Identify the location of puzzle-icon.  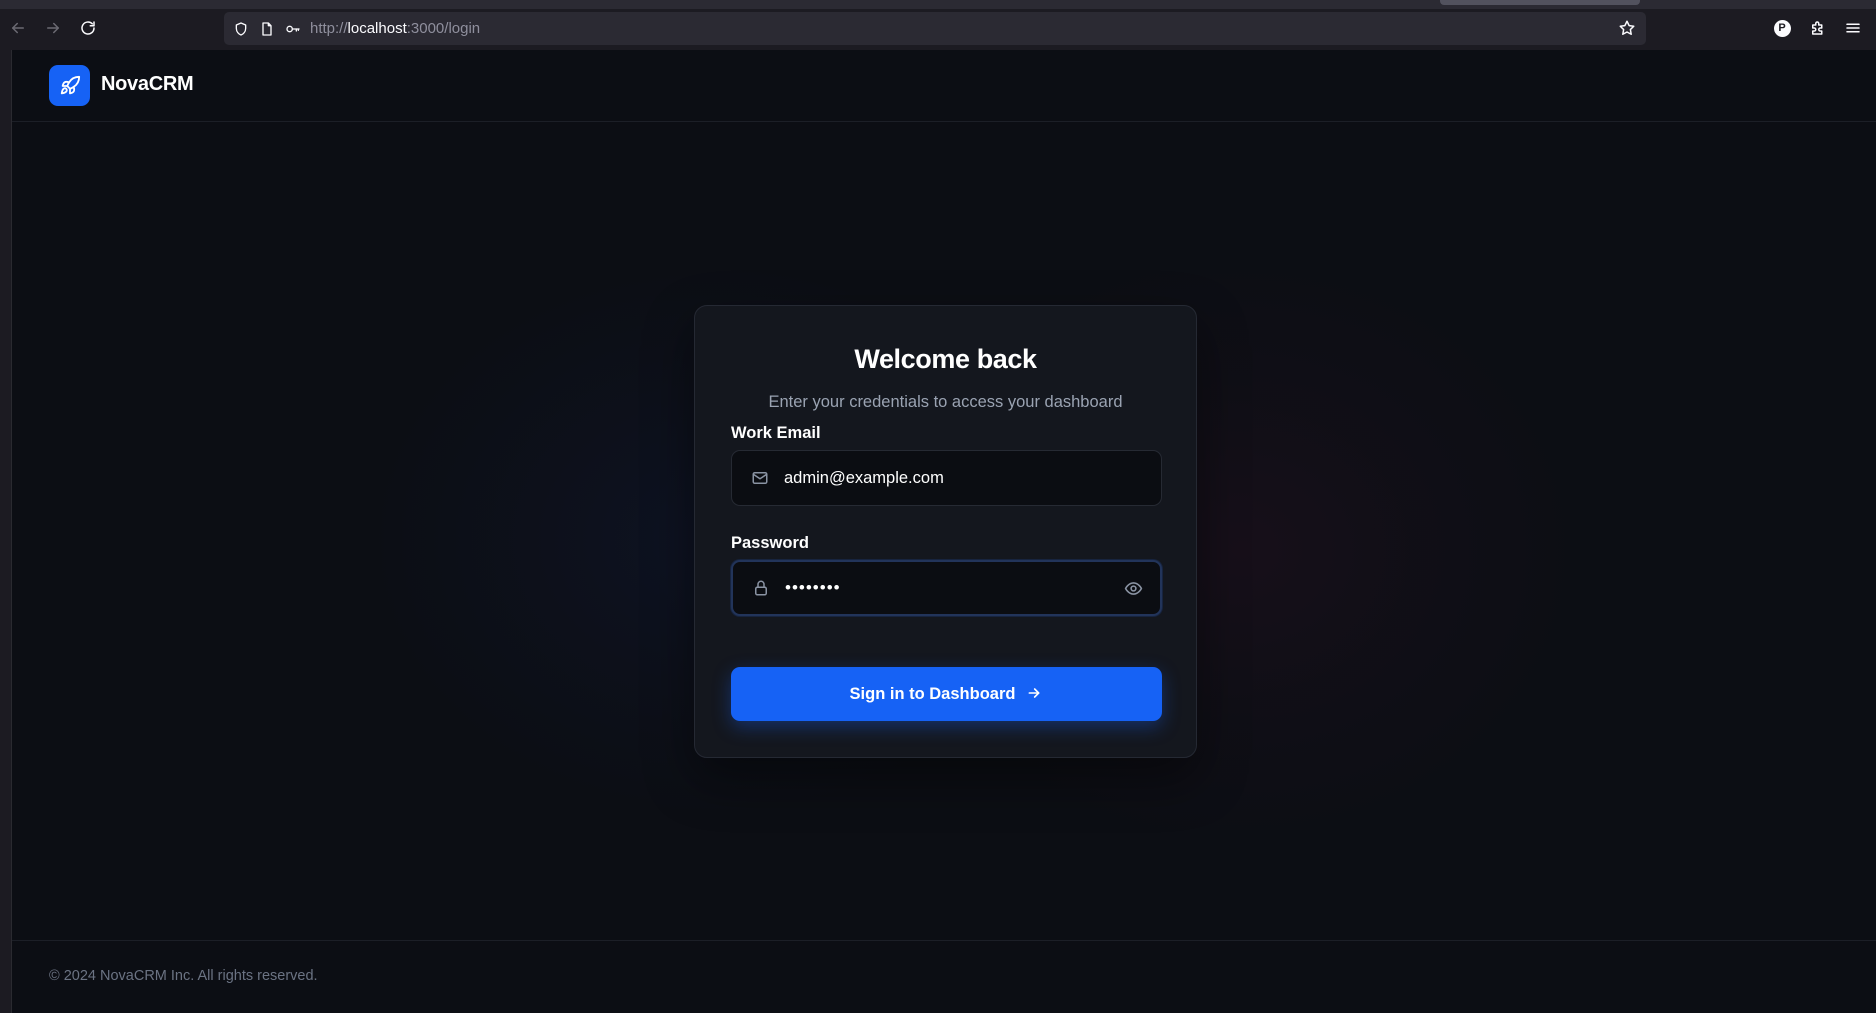
(1817, 28).